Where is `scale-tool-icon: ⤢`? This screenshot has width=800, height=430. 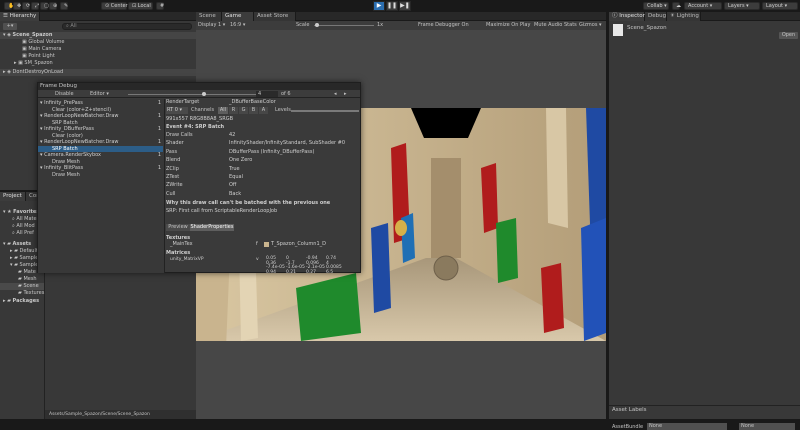 scale-tool-icon: ⤢ is located at coordinates (35, 6).